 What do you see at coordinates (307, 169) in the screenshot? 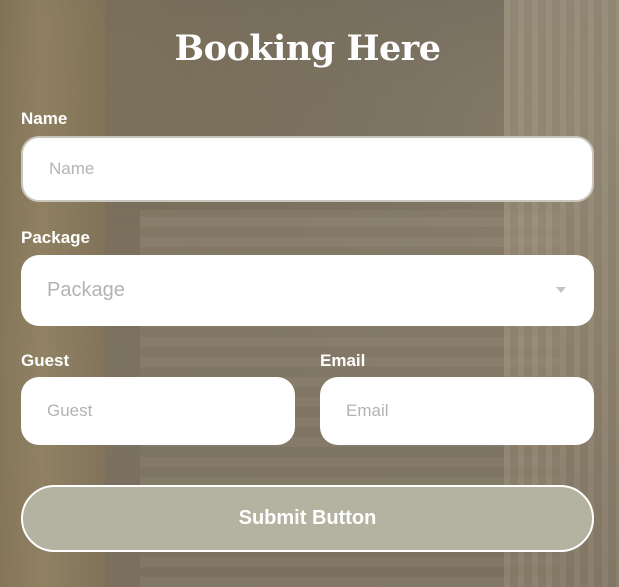
I see `name-input` at bounding box center [307, 169].